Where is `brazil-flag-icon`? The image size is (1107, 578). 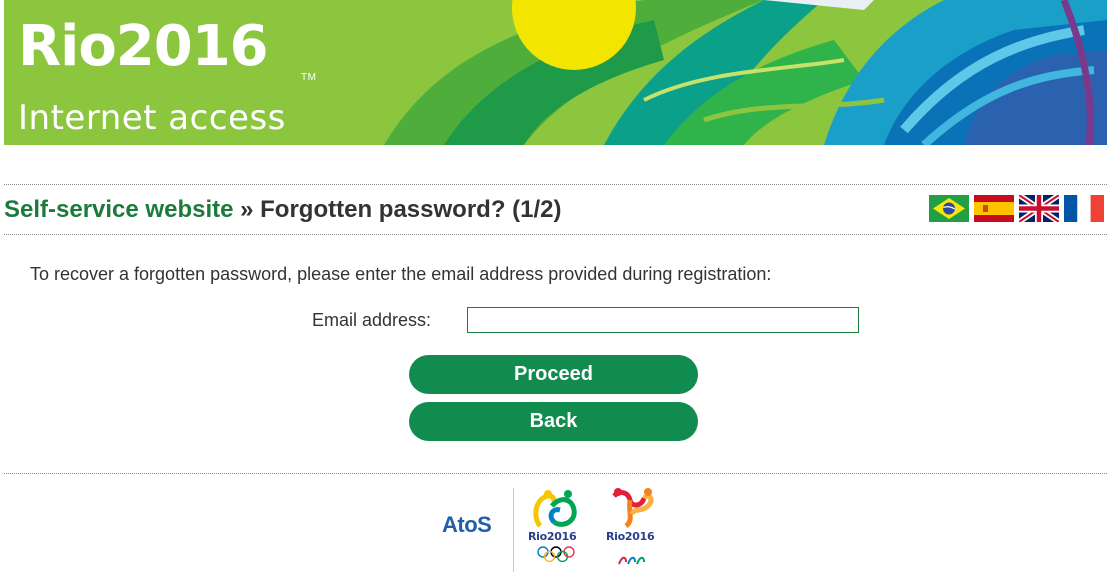 brazil-flag-icon is located at coordinates (949, 208).